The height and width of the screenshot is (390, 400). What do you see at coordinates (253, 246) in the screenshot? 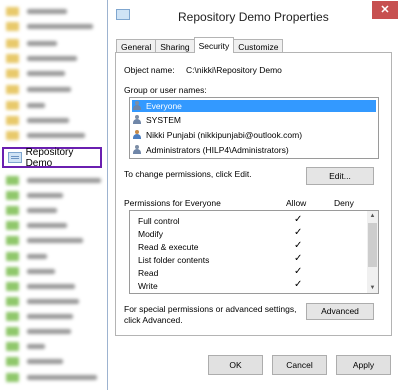
I see `permission-row: Read & execute ✓` at bounding box center [253, 246].